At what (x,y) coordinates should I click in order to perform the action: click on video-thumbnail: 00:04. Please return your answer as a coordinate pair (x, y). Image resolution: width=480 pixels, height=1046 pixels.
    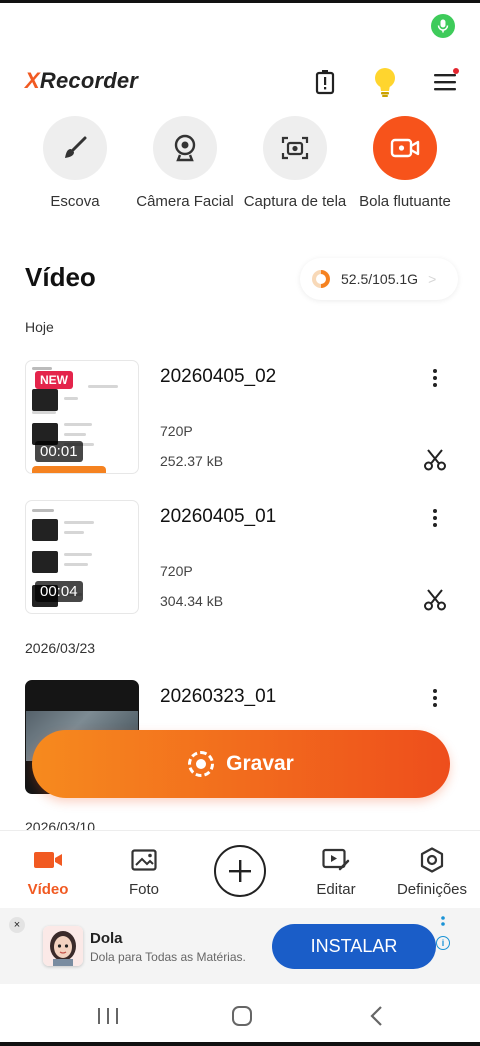
    Looking at the image, I should click on (82, 557).